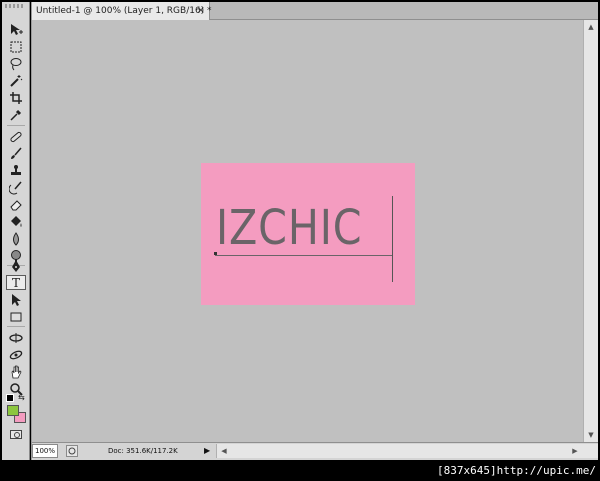 The width and height of the screenshot is (600, 481). I want to click on brush-icon, so click(16, 153).